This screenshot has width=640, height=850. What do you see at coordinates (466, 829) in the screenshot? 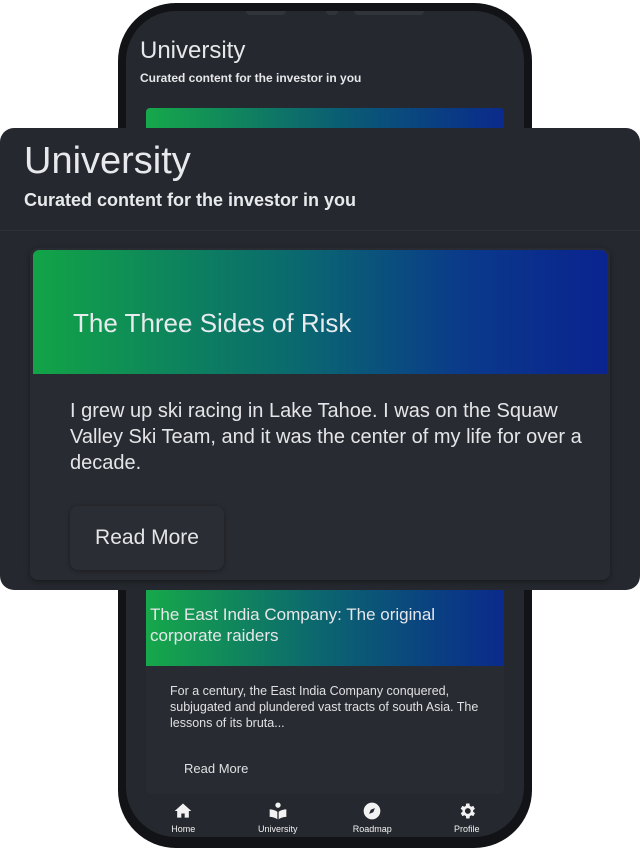
I see `nav-label: Profile` at bounding box center [466, 829].